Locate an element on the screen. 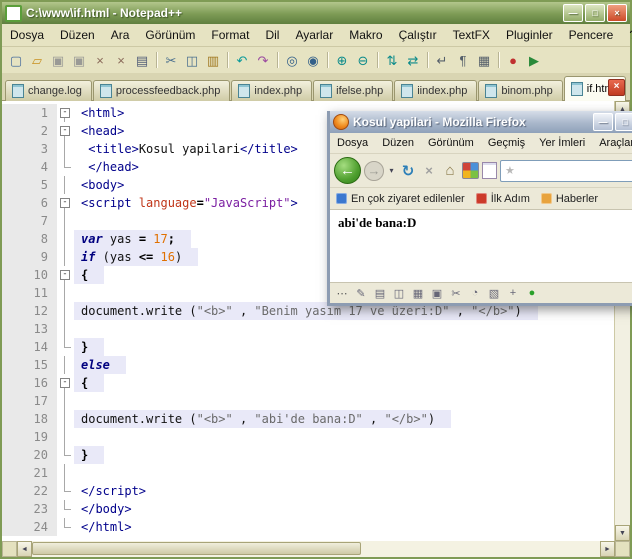 Image resolution: width=632 pixels, height=559 pixels. menu-item: TextFX is located at coordinates (471, 35).